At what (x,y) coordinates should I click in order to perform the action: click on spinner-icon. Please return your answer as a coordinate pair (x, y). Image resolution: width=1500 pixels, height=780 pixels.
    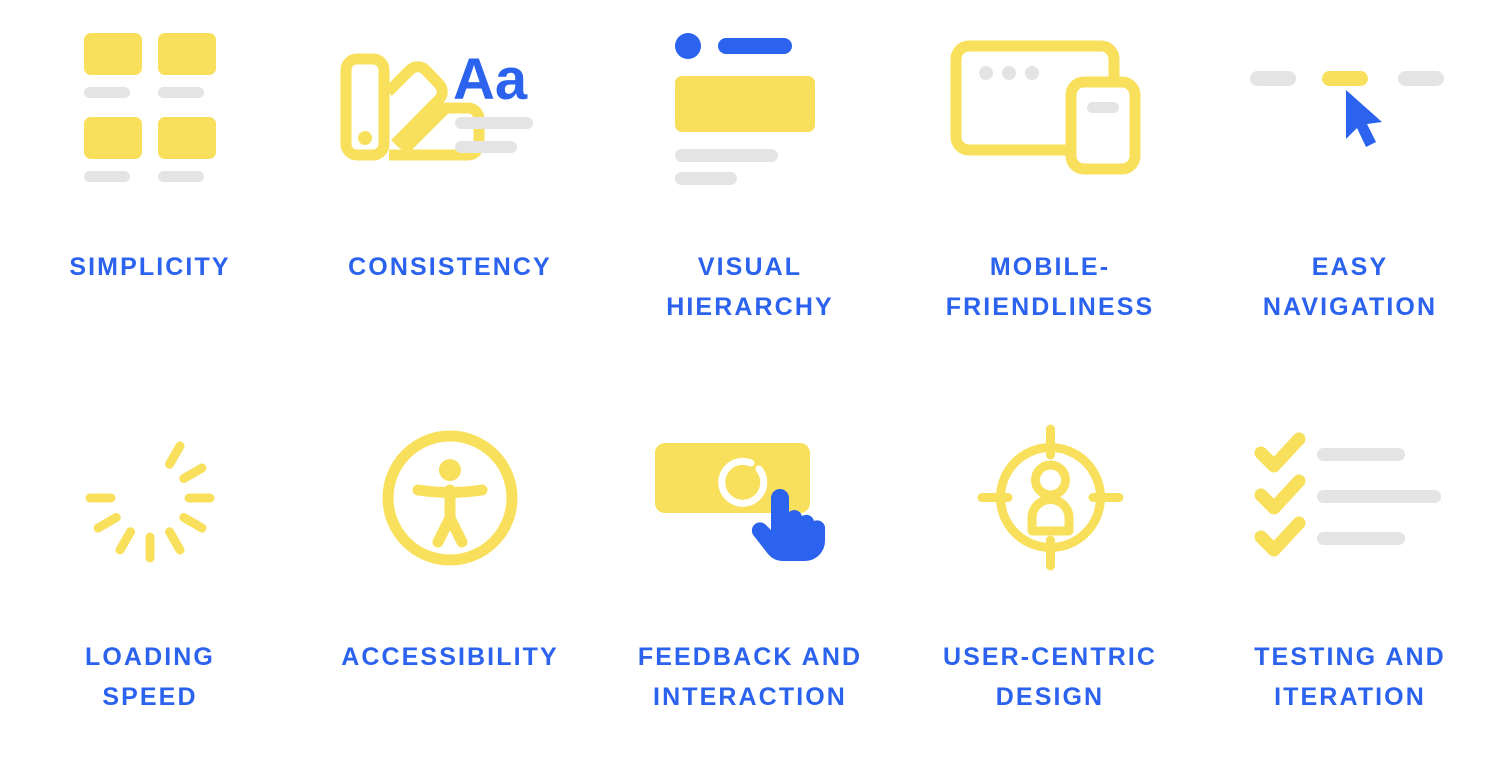
    Looking at the image, I should click on (150, 497).